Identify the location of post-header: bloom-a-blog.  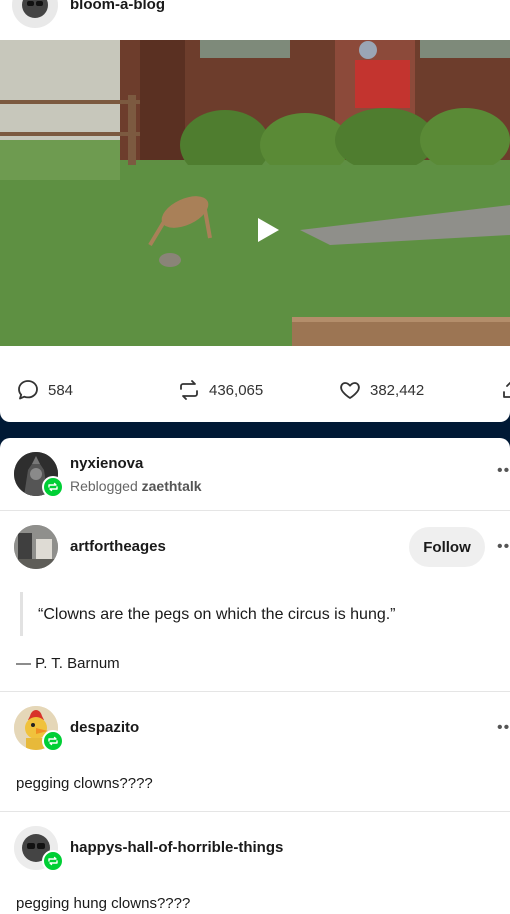
(255, 20).